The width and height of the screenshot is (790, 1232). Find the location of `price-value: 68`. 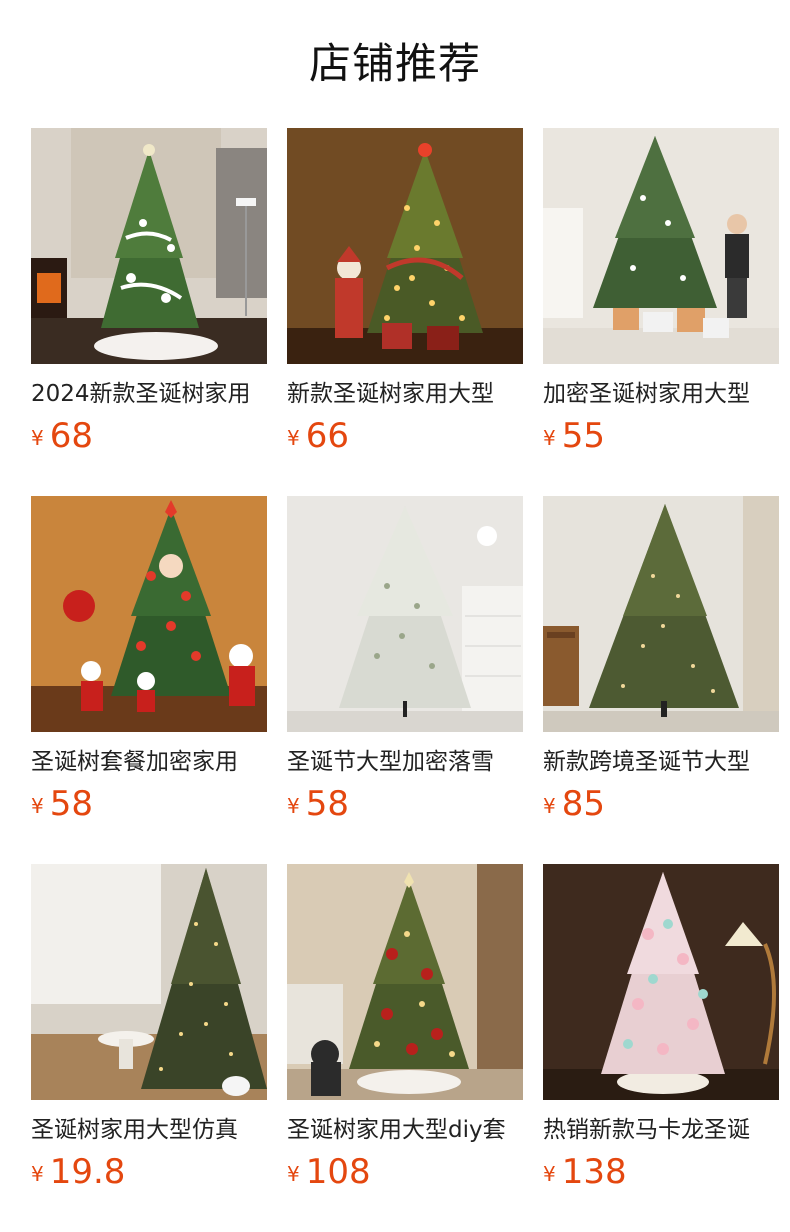

price-value: 68 is located at coordinates (71, 436).